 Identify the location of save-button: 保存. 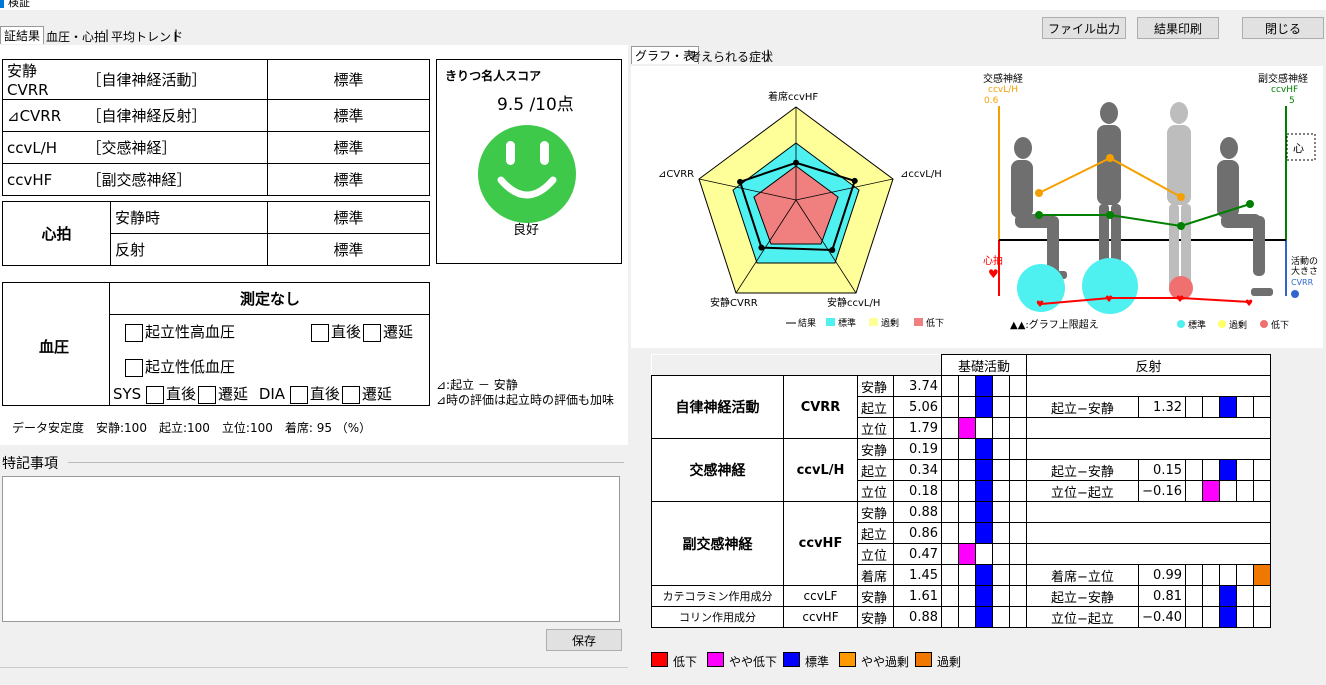
(584, 640).